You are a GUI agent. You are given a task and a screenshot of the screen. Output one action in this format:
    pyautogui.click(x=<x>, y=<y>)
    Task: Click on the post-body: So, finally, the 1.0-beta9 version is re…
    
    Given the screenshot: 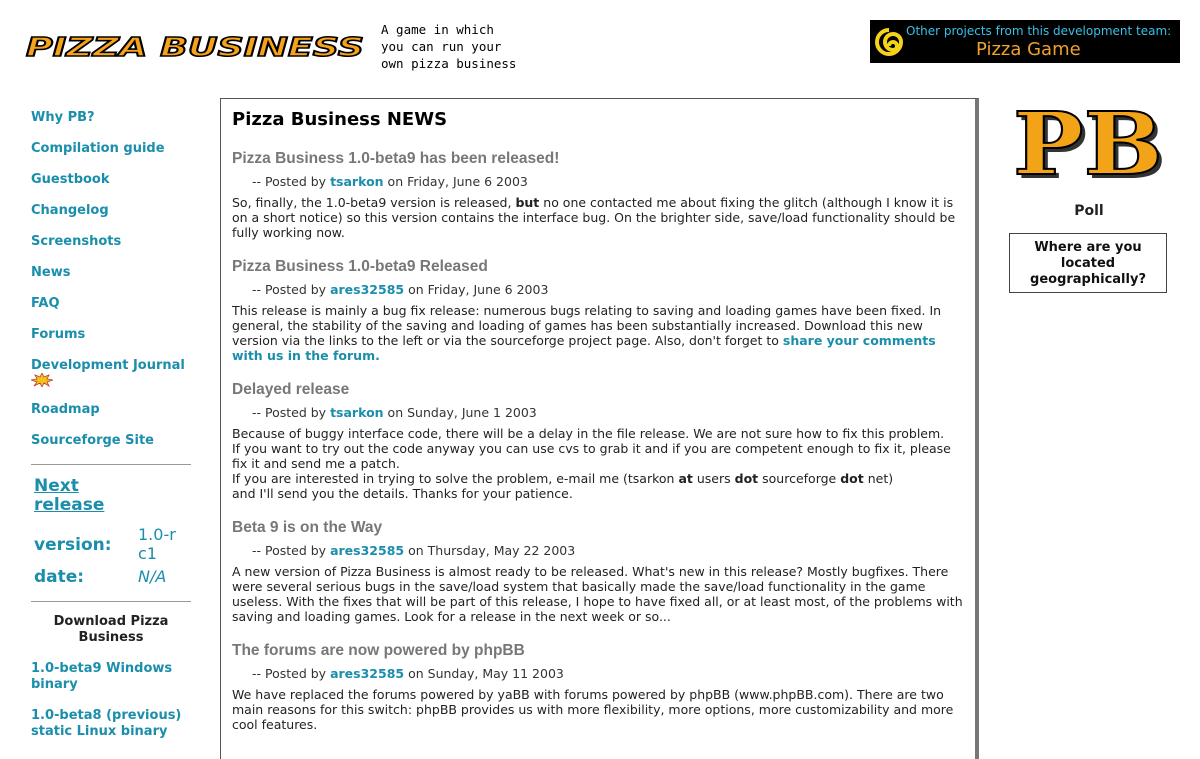 What is the action you would take?
    pyautogui.click(x=597, y=217)
    